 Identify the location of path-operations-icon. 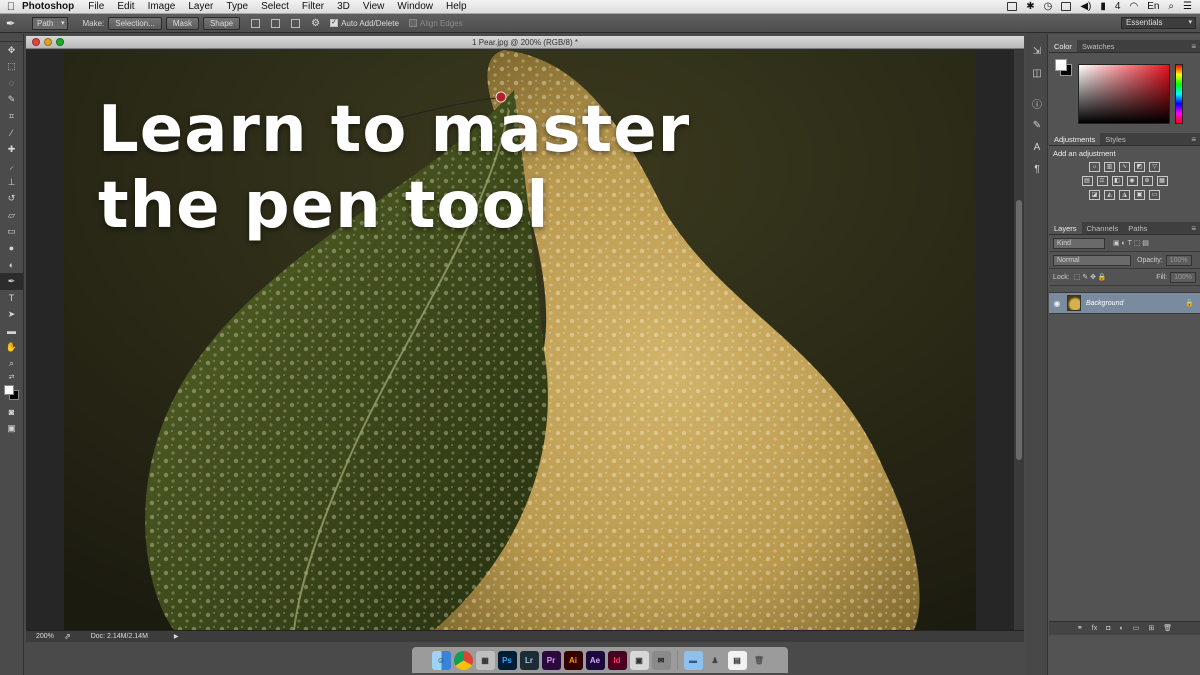
(256, 23).